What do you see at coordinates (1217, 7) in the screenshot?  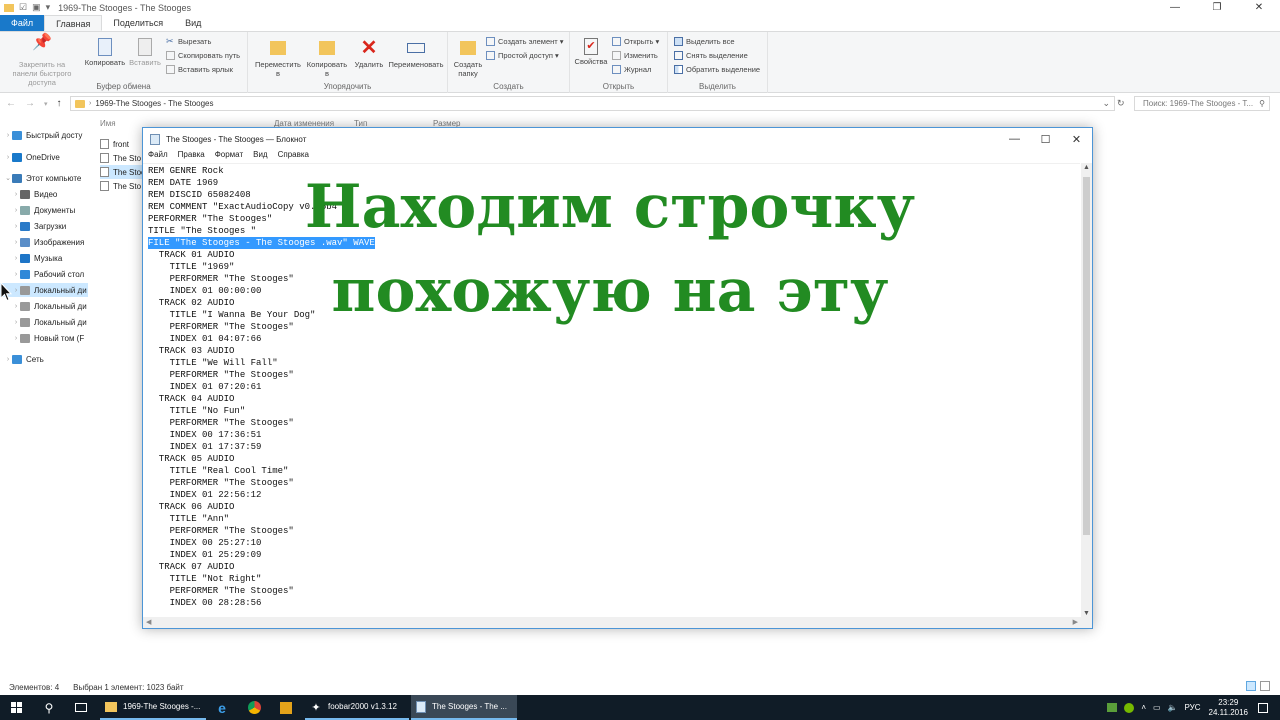 I see `maximize-button: ❐` at bounding box center [1217, 7].